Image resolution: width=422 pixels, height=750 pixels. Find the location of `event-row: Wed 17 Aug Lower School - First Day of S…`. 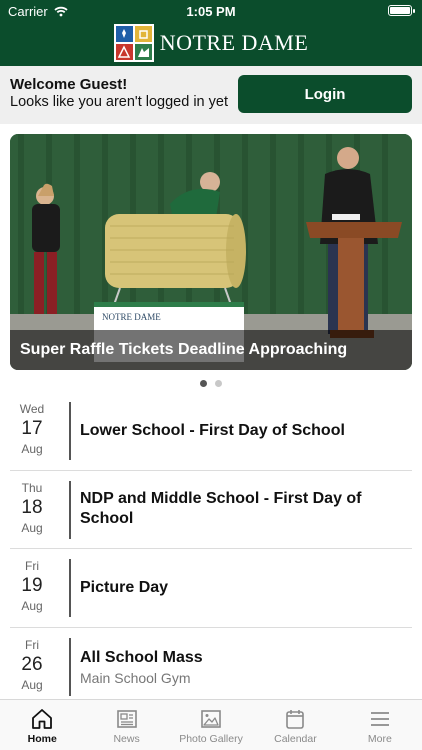

event-row: Wed 17 Aug Lower School - First Day of S… is located at coordinates (211, 431).